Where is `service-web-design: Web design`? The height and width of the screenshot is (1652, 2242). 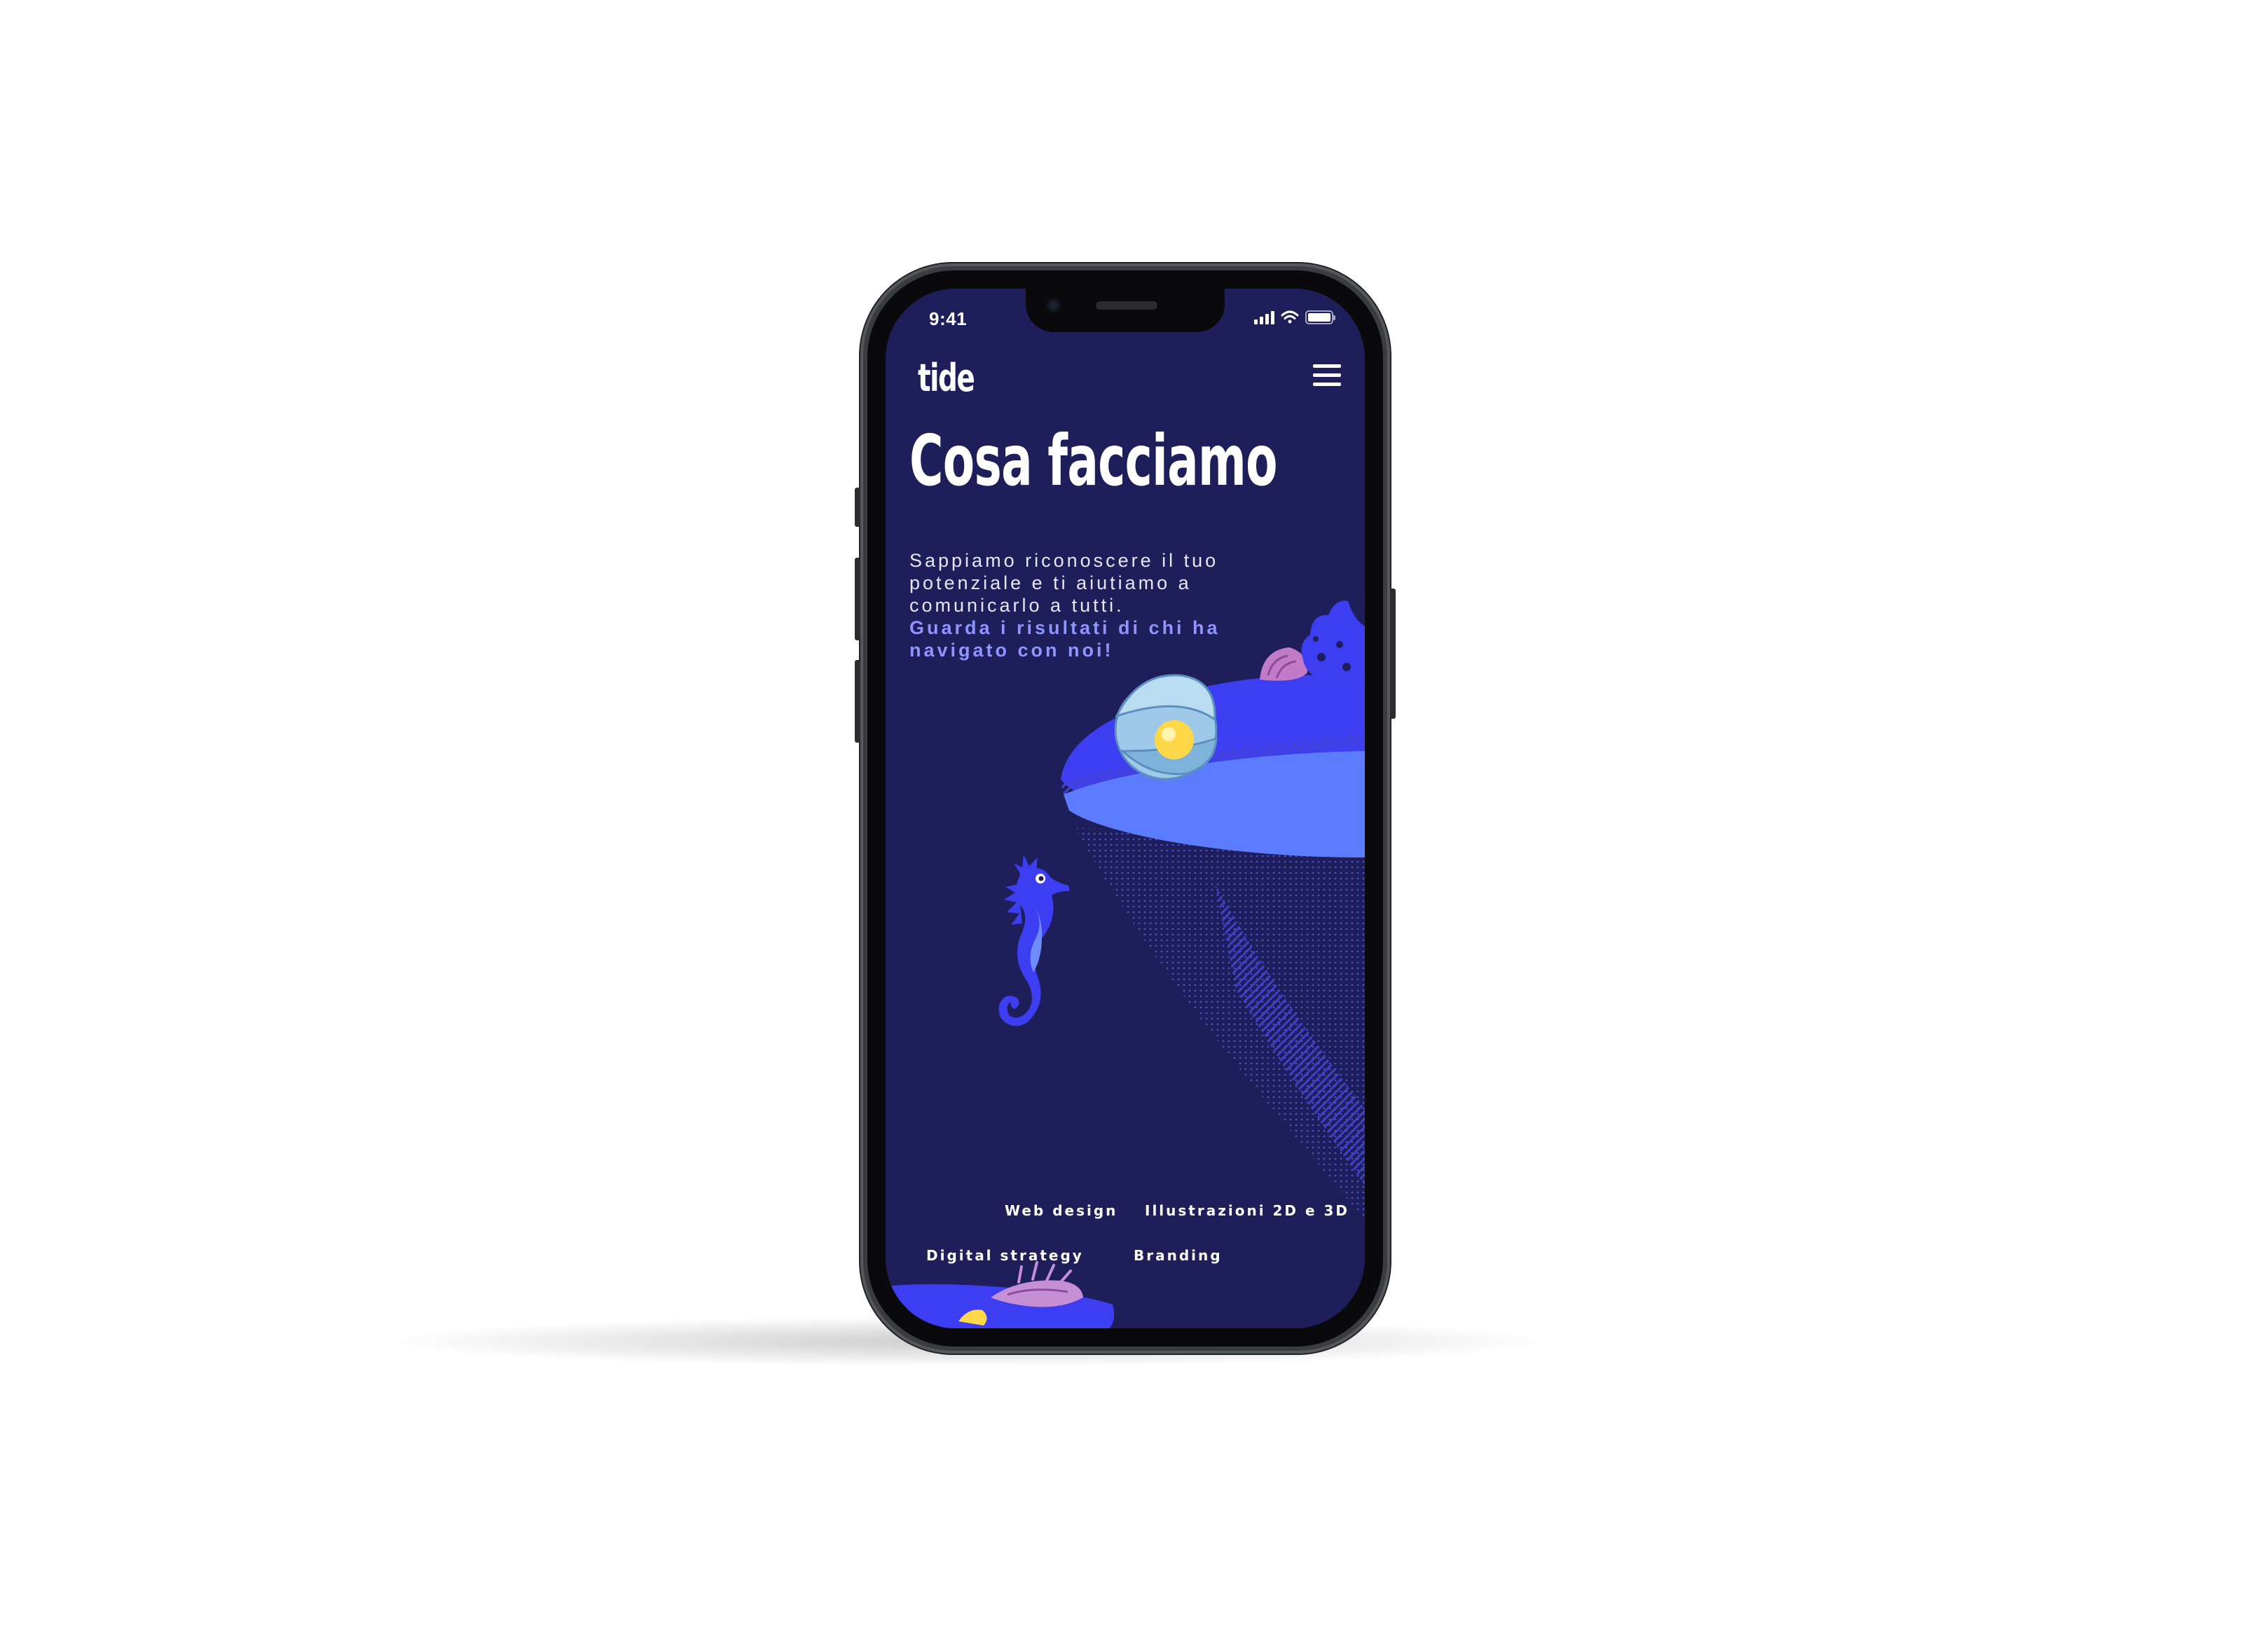 service-web-design: Web design is located at coordinates (1061, 1210).